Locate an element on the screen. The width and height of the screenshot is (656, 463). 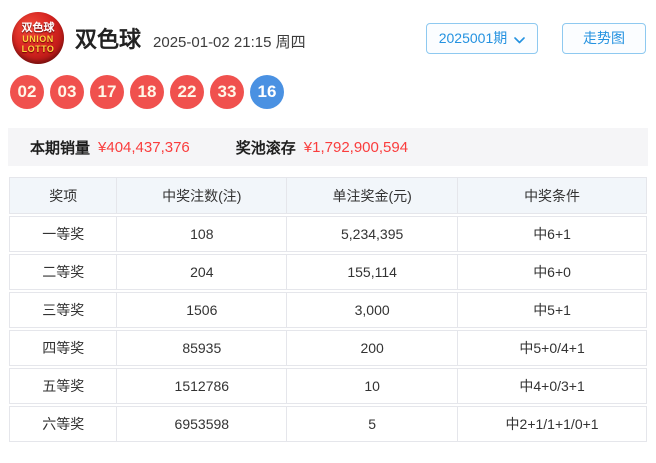
red-ball-1: 02 is located at coordinates (27, 92).